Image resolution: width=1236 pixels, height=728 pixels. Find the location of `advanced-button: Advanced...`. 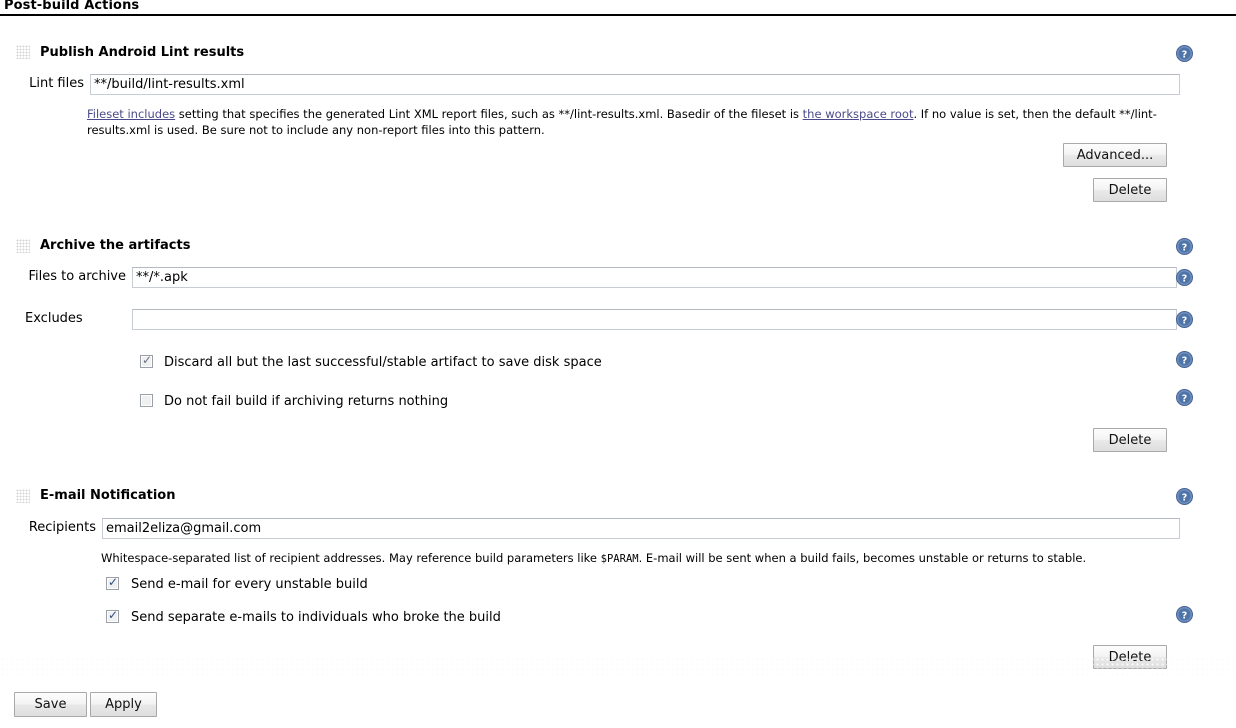

advanced-button: Advanced... is located at coordinates (1115, 155).